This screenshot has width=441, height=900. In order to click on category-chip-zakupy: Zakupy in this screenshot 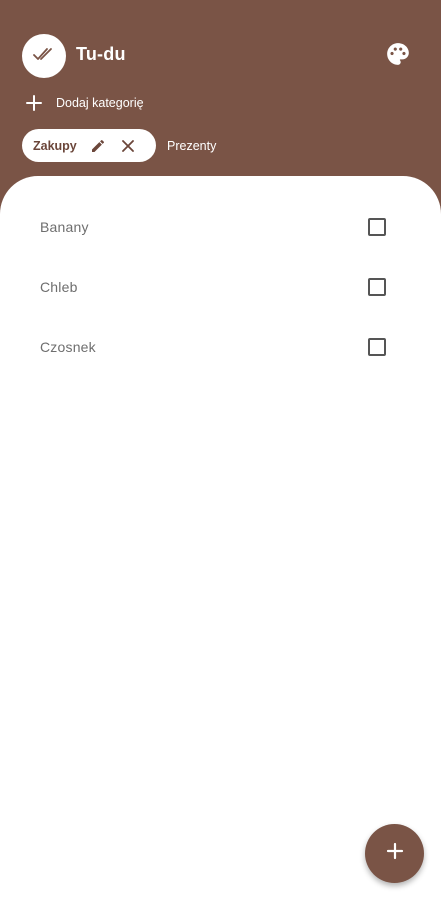, I will do `click(89, 145)`.